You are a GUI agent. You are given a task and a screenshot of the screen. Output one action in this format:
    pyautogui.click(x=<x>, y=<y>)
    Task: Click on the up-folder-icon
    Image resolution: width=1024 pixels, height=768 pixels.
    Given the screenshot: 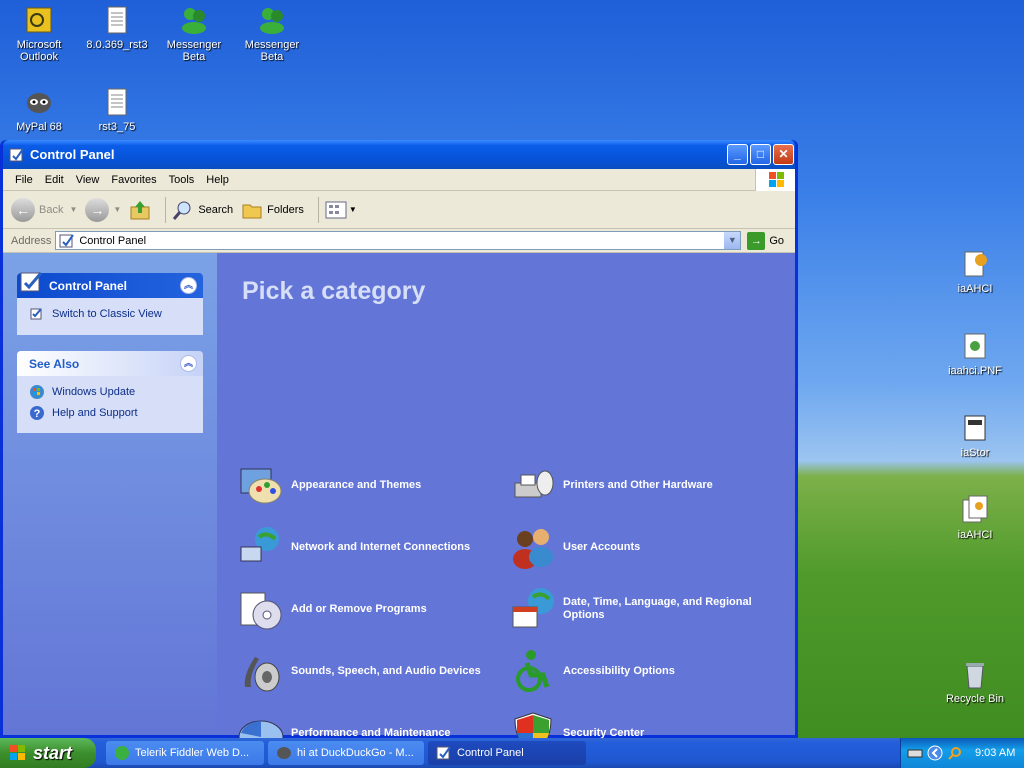 What is the action you would take?
    pyautogui.click(x=140, y=209)
    